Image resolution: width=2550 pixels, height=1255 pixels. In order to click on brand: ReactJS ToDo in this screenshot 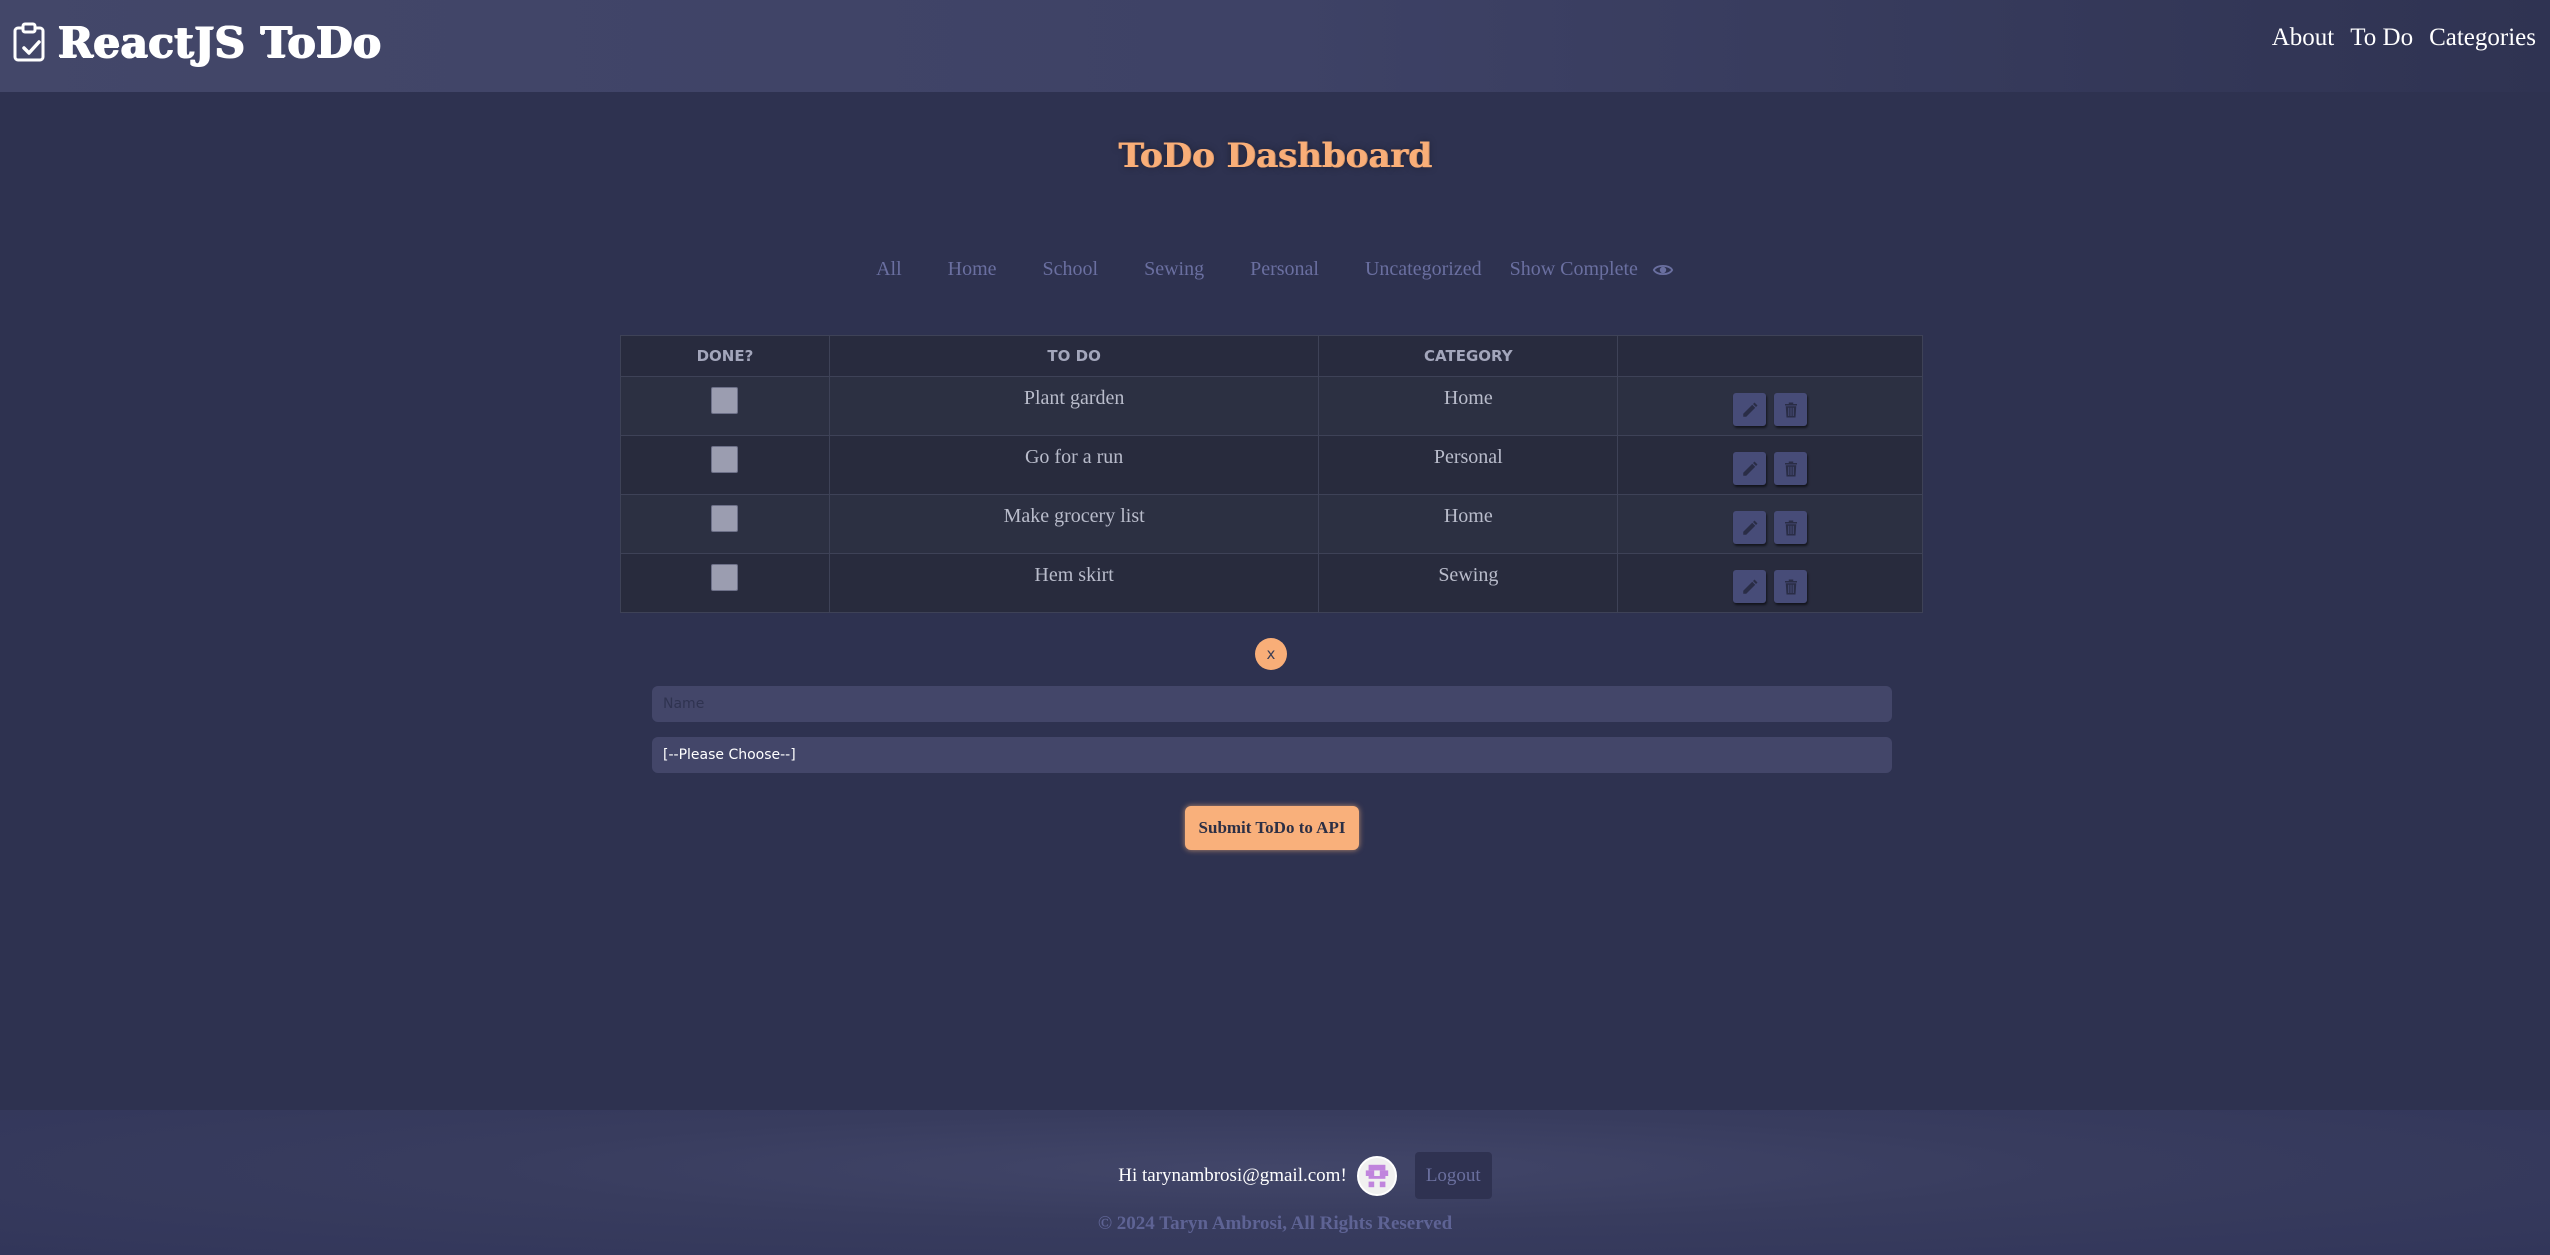, I will do `click(197, 42)`.